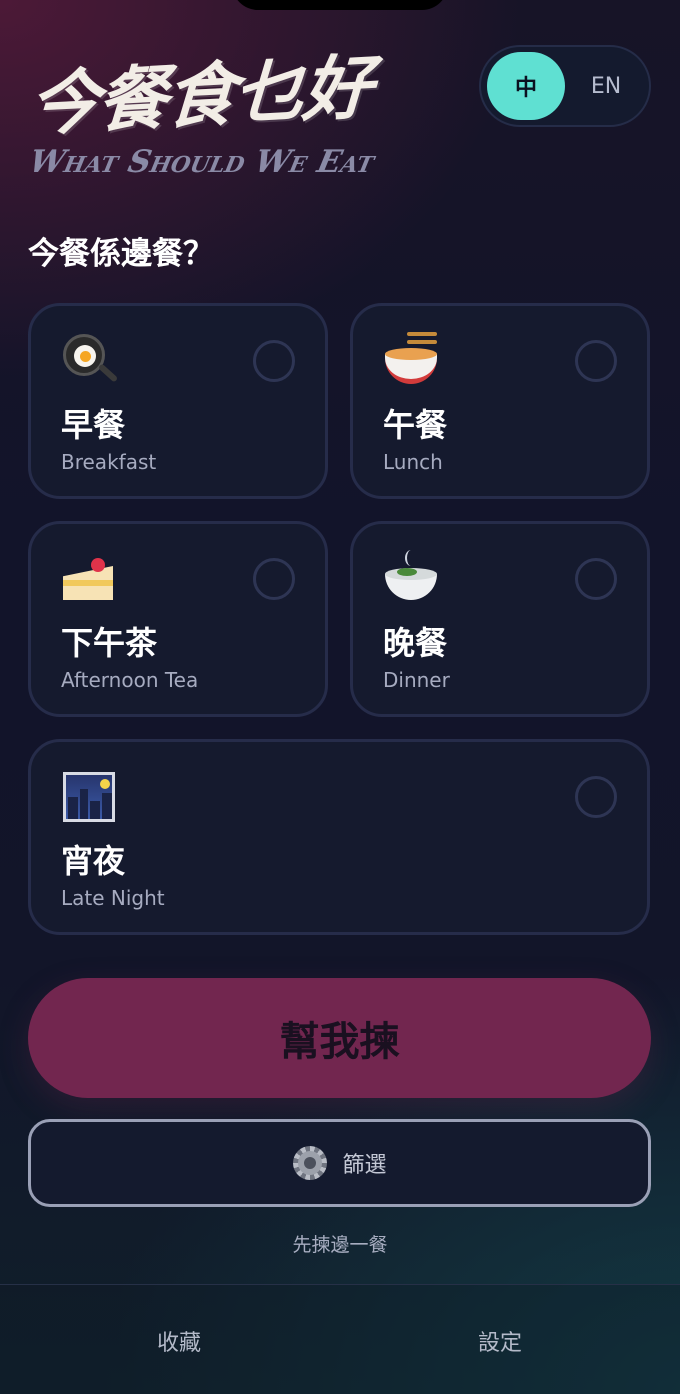 The width and height of the screenshot is (680, 1394). What do you see at coordinates (89, 578) in the screenshot?
I see `cake-slice-icon` at bounding box center [89, 578].